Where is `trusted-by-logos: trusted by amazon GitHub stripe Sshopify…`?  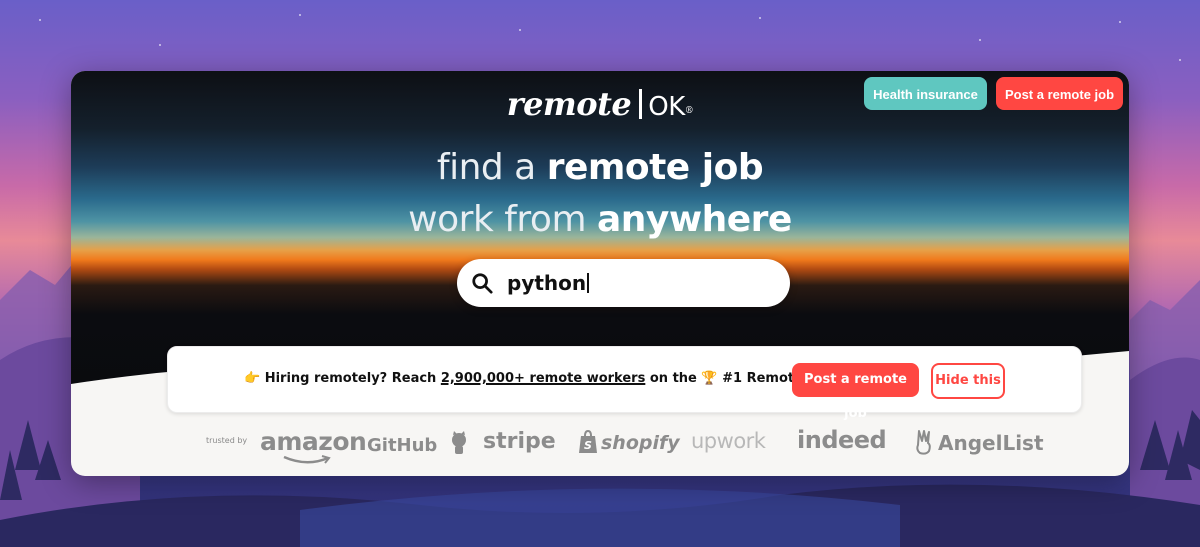
trusted-by-logos: trusted by amazon GitHub stripe Sshopify… is located at coordinates (600, 443).